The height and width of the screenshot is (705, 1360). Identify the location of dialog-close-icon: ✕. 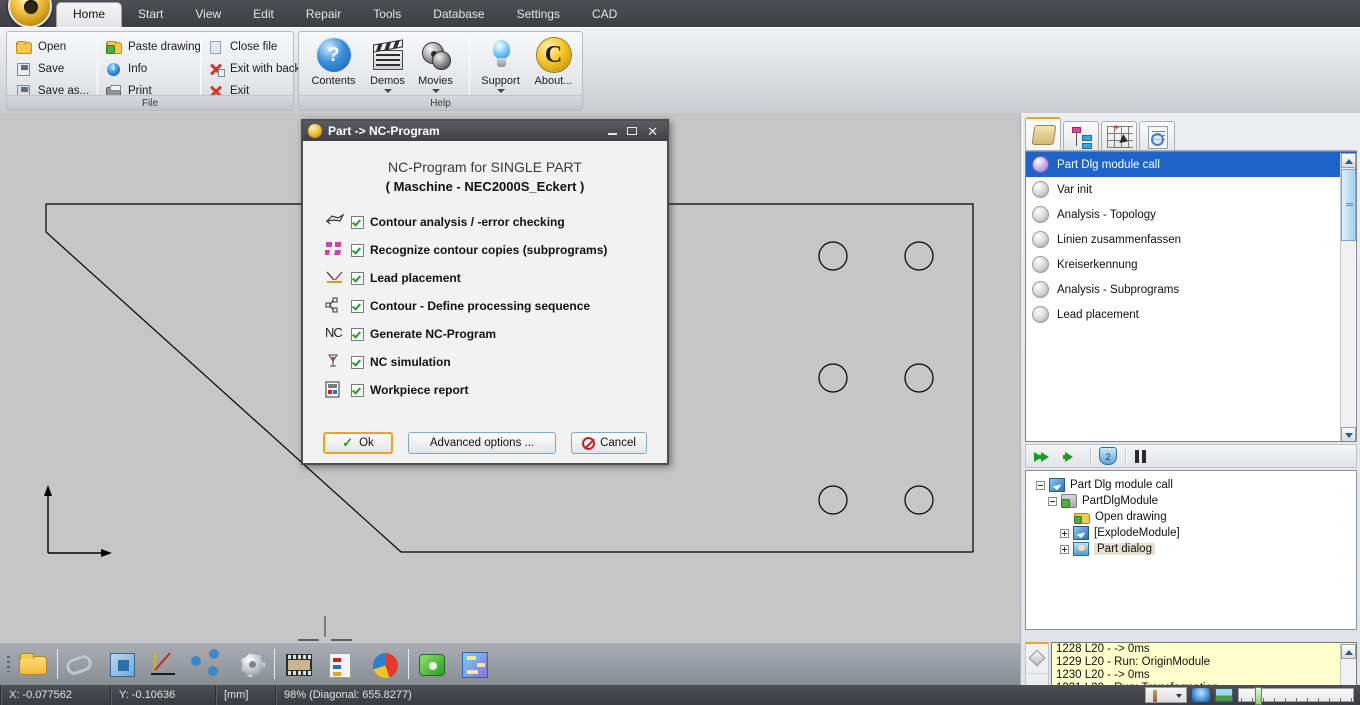
(652, 131).